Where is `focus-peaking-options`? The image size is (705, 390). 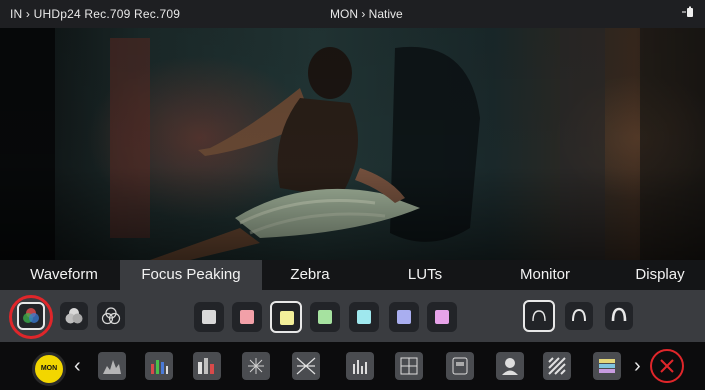
focus-peaking-options is located at coordinates (352, 316).